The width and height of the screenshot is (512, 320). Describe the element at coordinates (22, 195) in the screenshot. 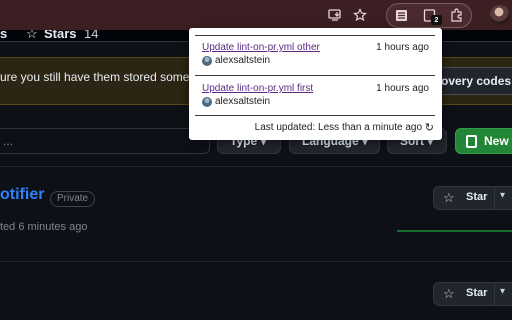

I see `repo-name-link: otifier` at that location.